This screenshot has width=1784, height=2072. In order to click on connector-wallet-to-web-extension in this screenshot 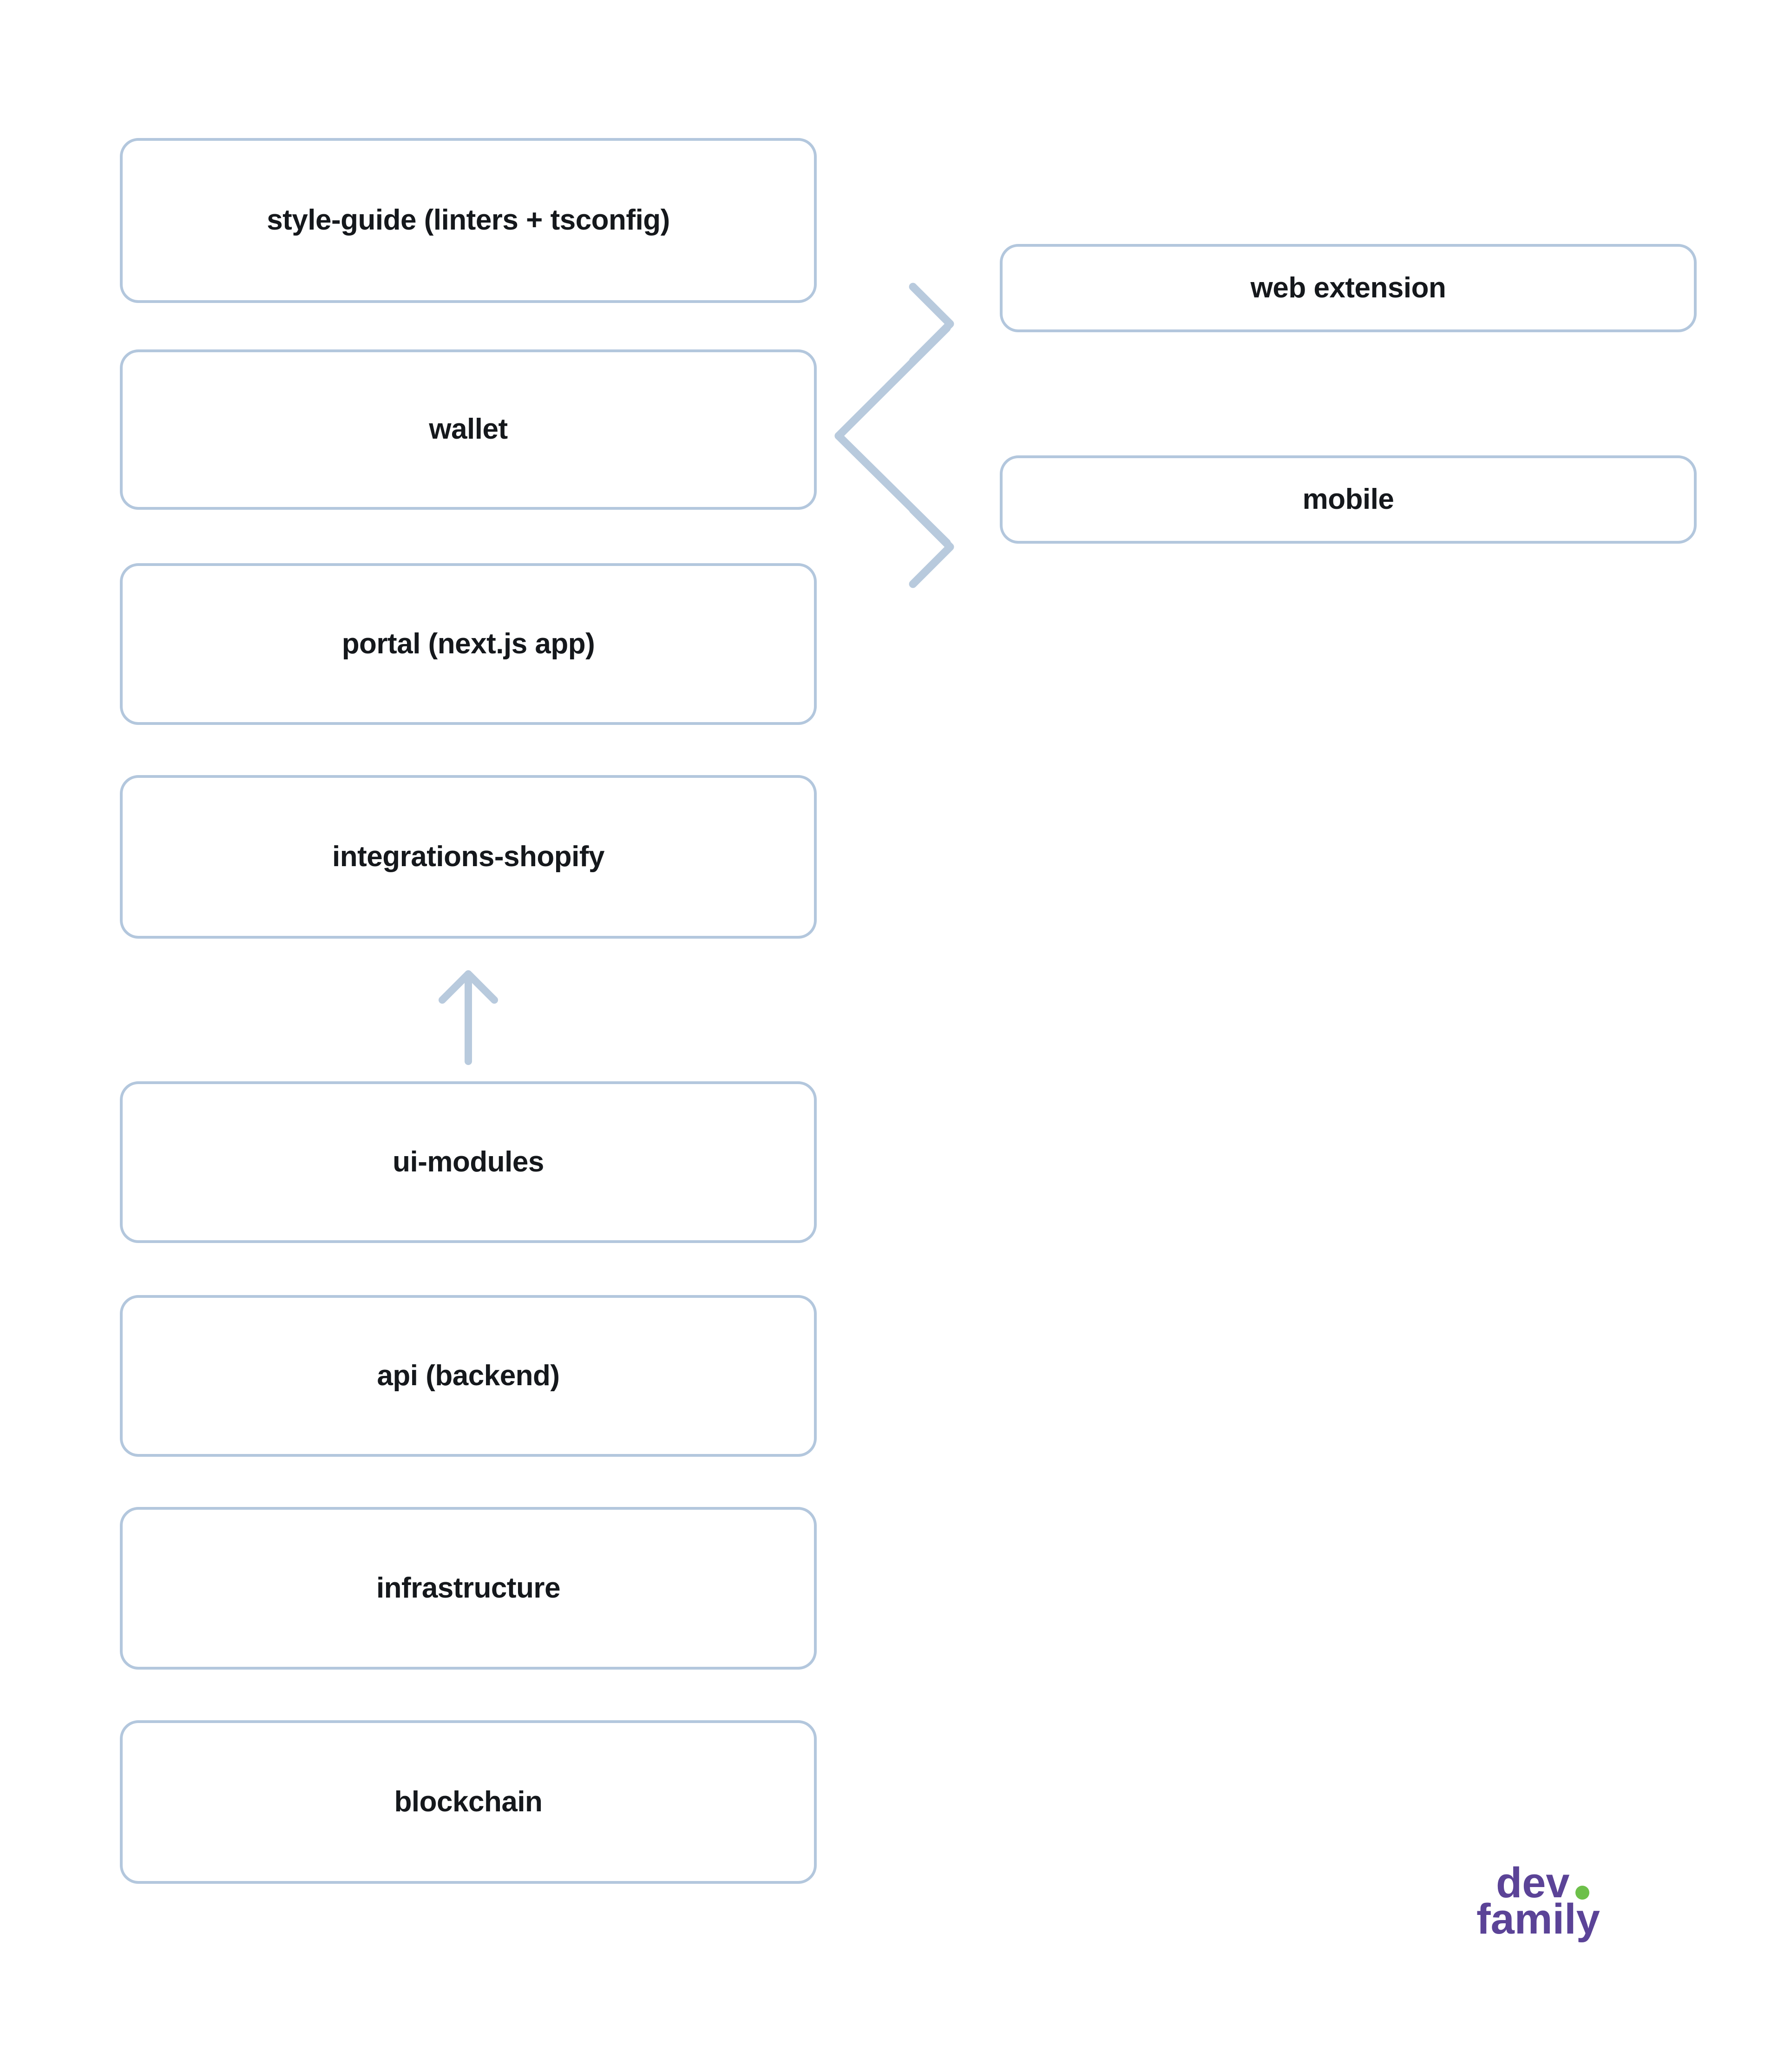, I will do `click(894, 361)`.